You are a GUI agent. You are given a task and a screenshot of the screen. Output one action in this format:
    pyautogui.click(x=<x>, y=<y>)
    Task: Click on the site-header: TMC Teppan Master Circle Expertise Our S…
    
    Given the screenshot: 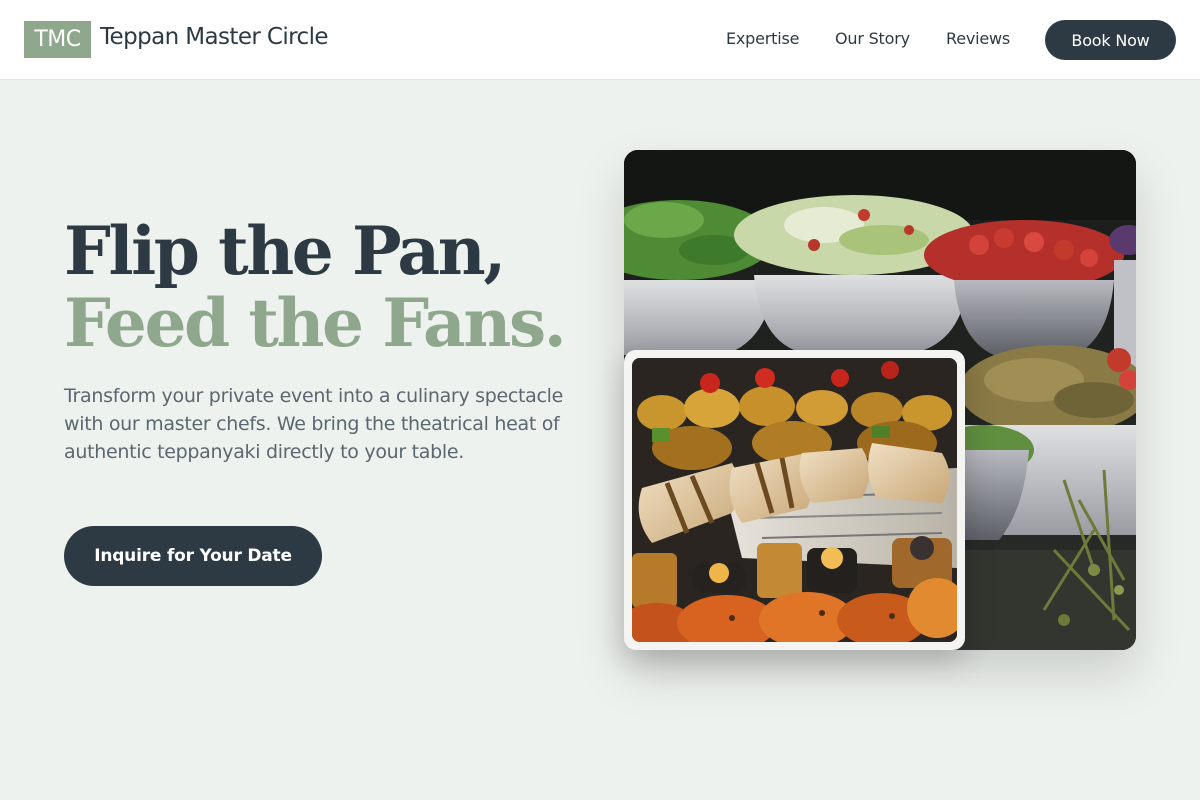 What is the action you would take?
    pyautogui.click(x=600, y=40)
    